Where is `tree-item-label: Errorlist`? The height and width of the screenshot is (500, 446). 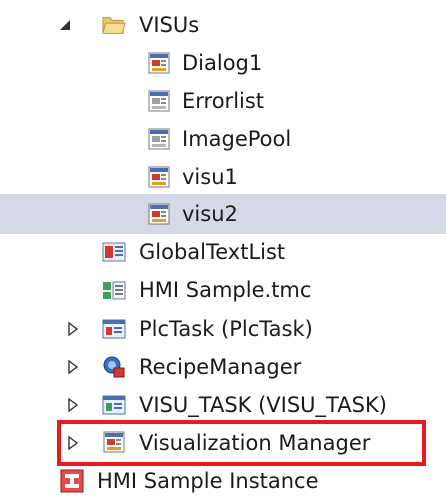
tree-item-label: Errorlist is located at coordinates (223, 101).